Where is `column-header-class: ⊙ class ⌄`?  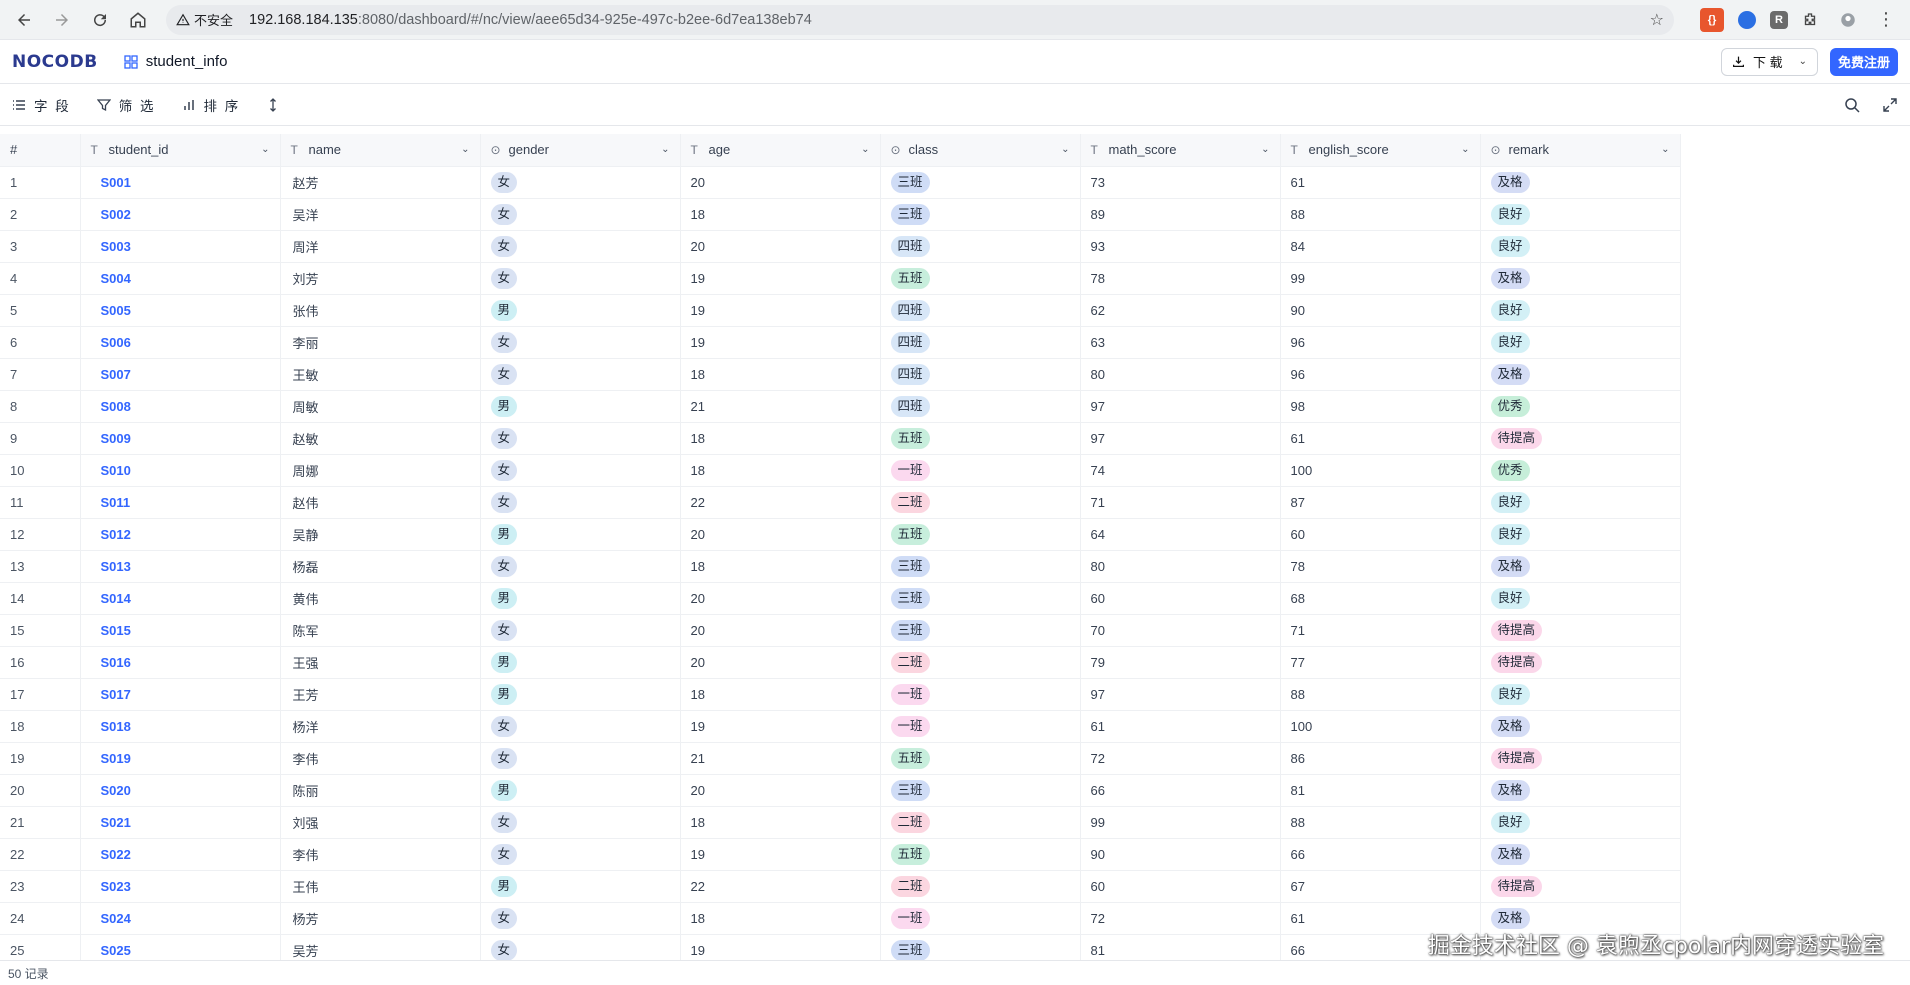 column-header-class: ⊙ class ⌄ is located at coordinates (980, 150).